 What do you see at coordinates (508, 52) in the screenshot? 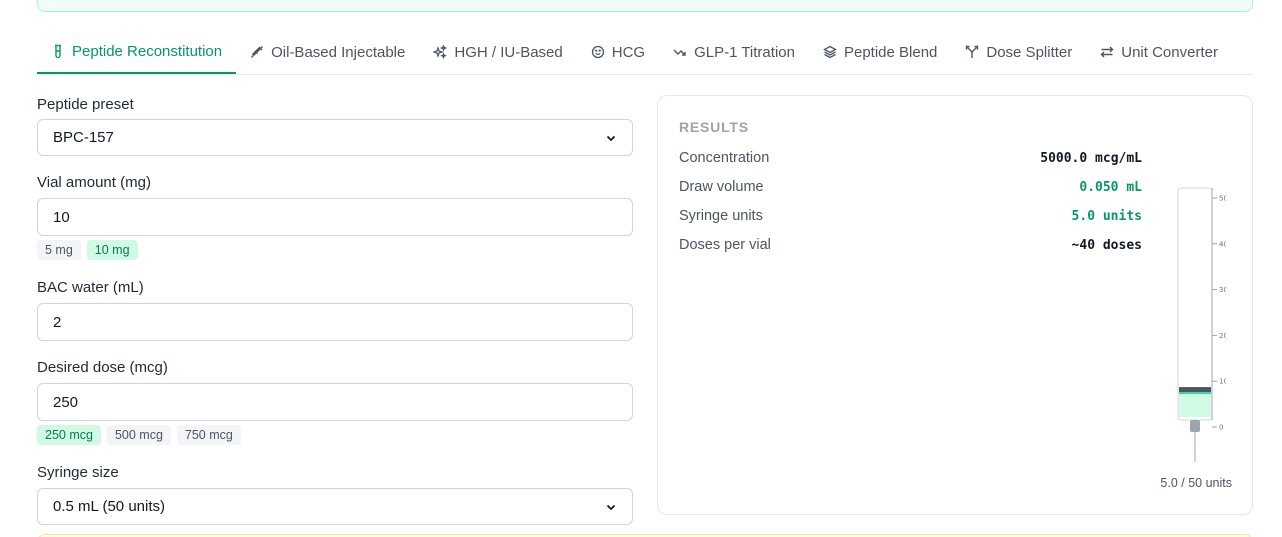
I see `tab-label: HGH / IU-Based` at bounding box center [508, 52].